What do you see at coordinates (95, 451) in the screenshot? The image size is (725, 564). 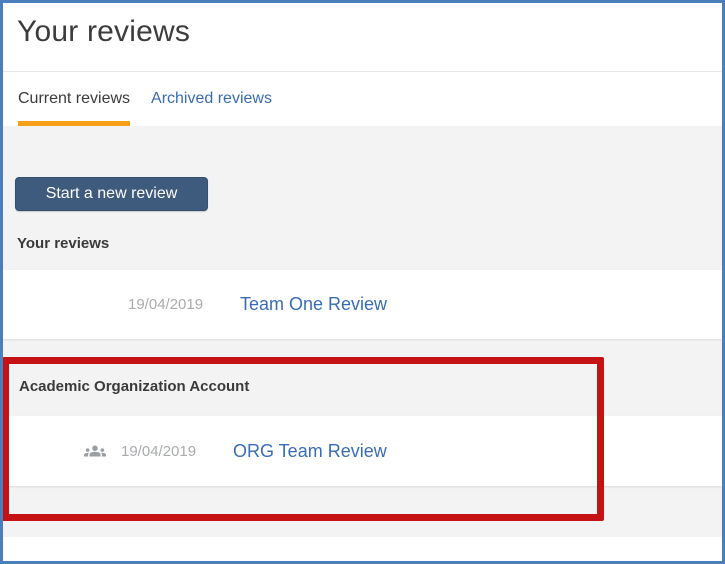 I see `group-icon` at bounding box center [95, 451].